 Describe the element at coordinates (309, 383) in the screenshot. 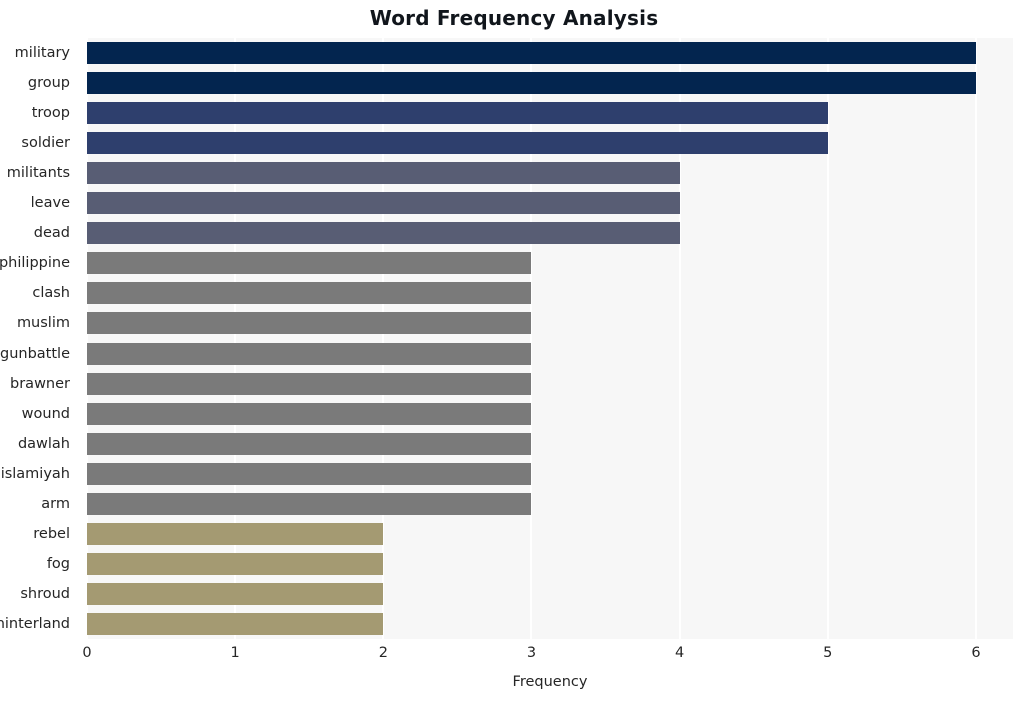

I see `bar-brawner` at that location.